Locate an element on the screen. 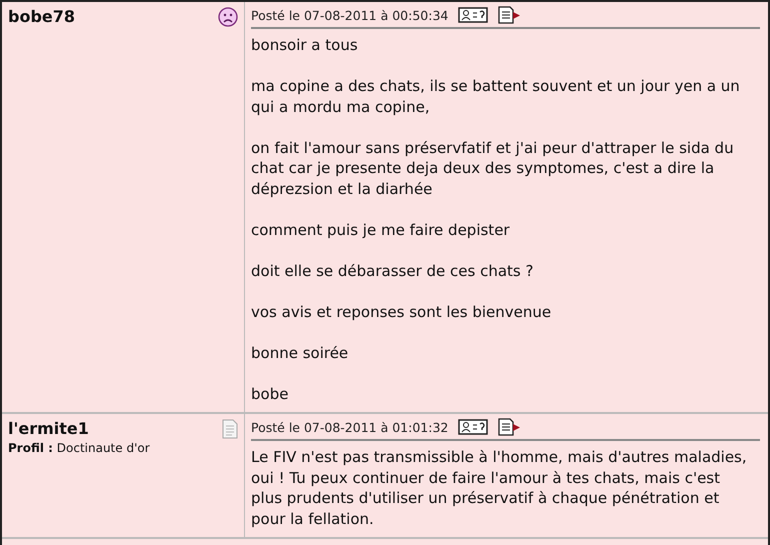 The image size is (770, 545). document-icon is located at coordinates (230, 429).